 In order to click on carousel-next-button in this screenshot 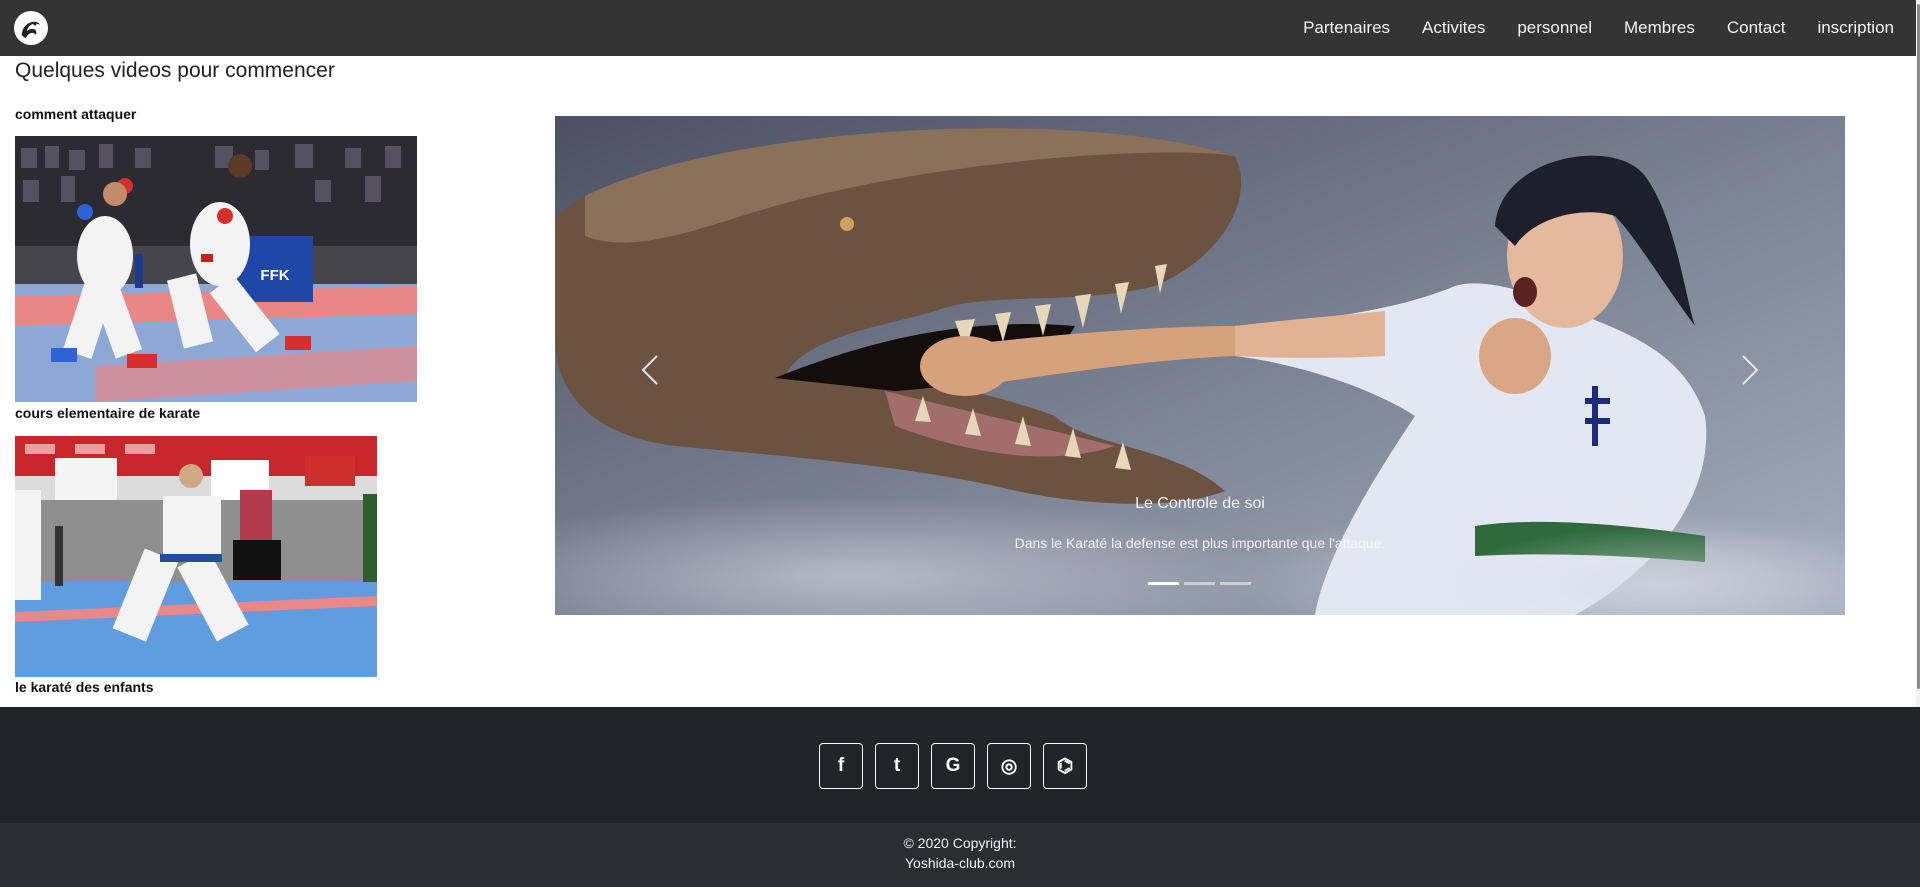, I will do `click(1749, 370)`.